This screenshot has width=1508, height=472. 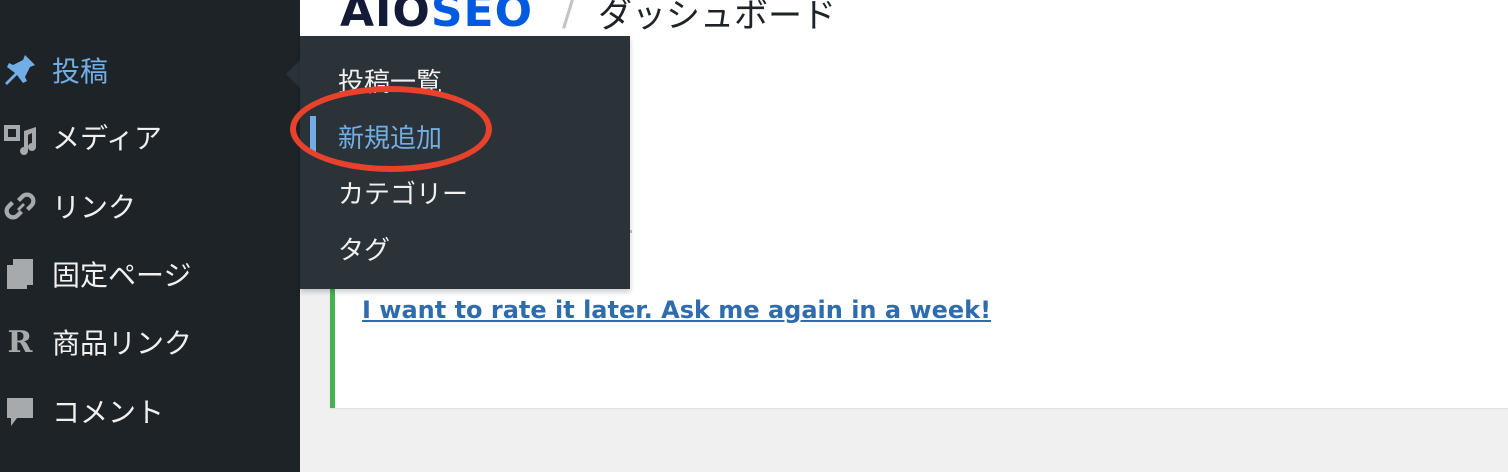 I want to click on sidebar-item-comments: コメント, so click(x=150, y=411).